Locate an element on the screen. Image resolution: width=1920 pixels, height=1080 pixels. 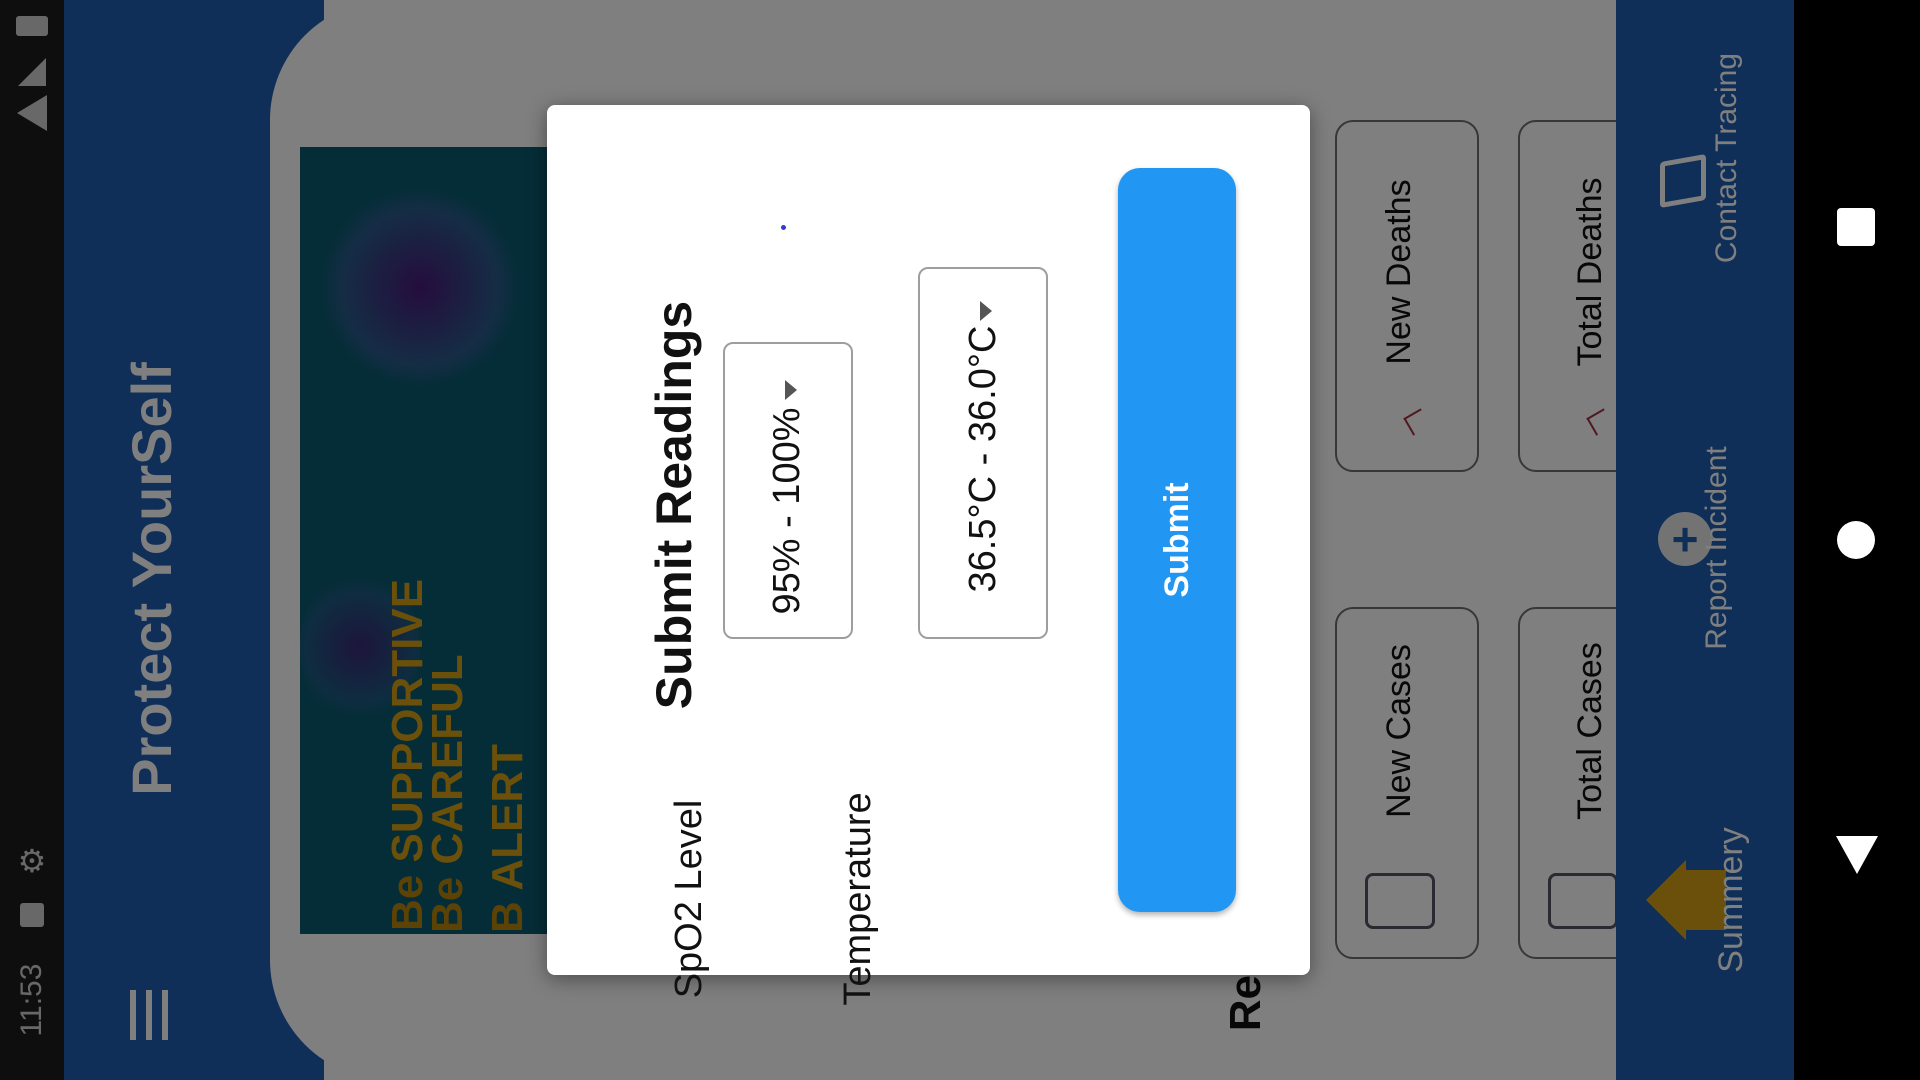
submit-button: Submit is located at coordinates (1177, 540).